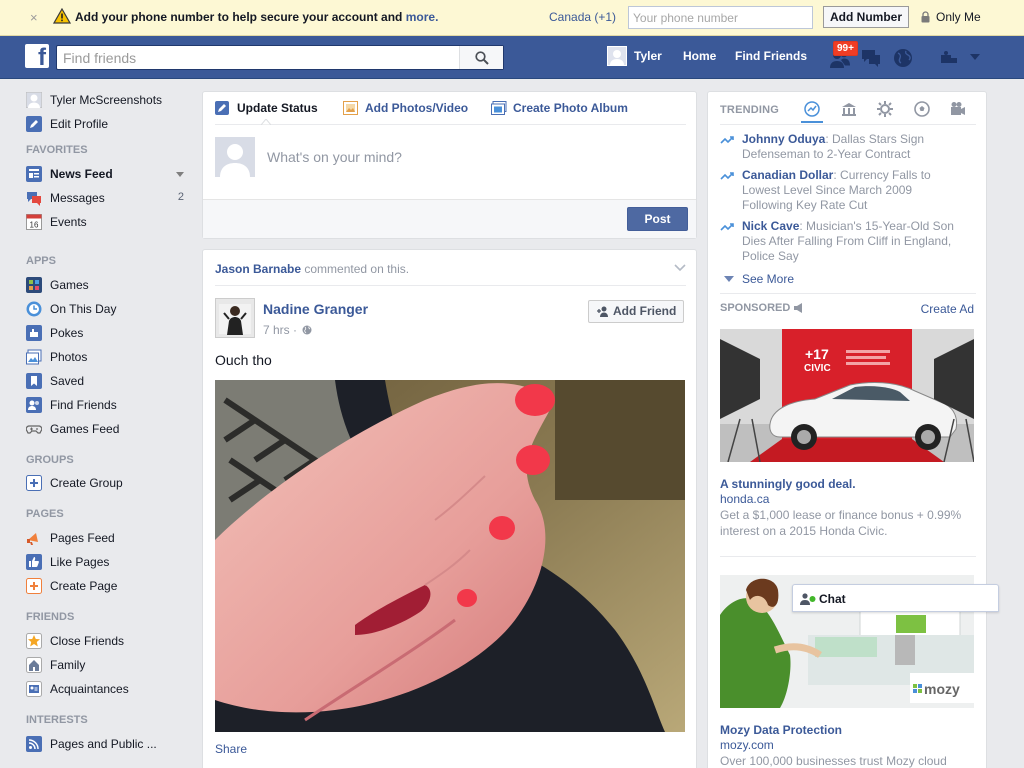 This screenshot has width=1024, height=768. What do you see at coordinates (787, 175) in the screenshot?
I see `trend-topic: Canadian Dollar` at bounding box center [787, 175].